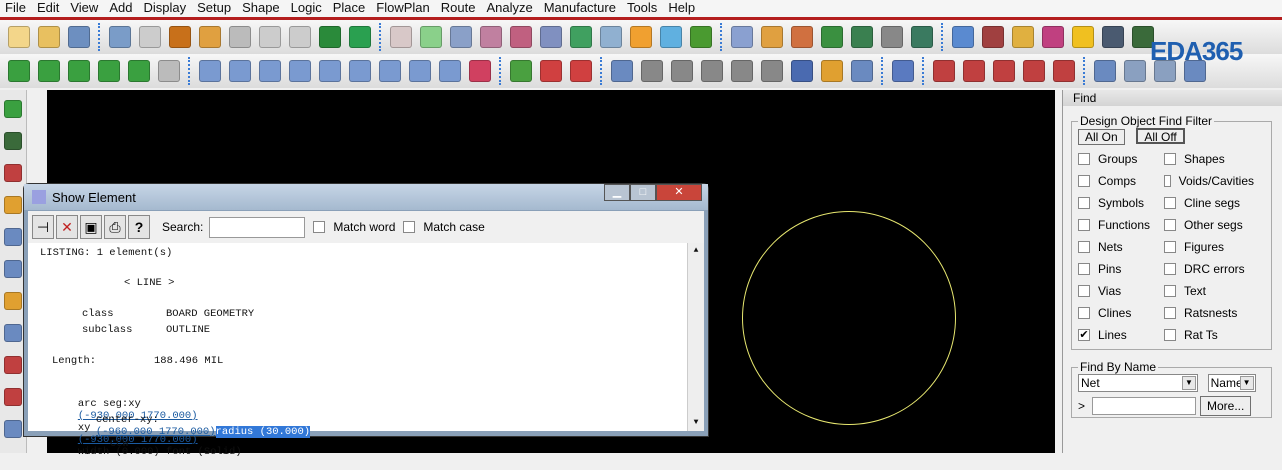  What do you see at coordinates (180, 37) in the screenshot?
I see `delete-icon` at bounding box center [180, 37].